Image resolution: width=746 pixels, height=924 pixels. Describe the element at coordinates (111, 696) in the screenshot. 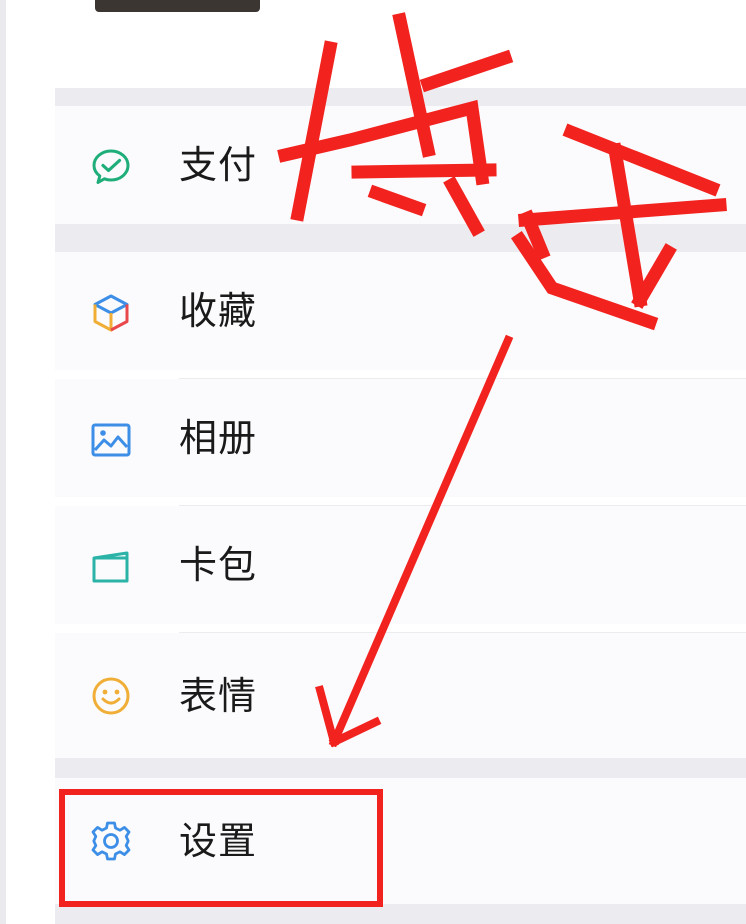

I see `smiley-icon` at that location.